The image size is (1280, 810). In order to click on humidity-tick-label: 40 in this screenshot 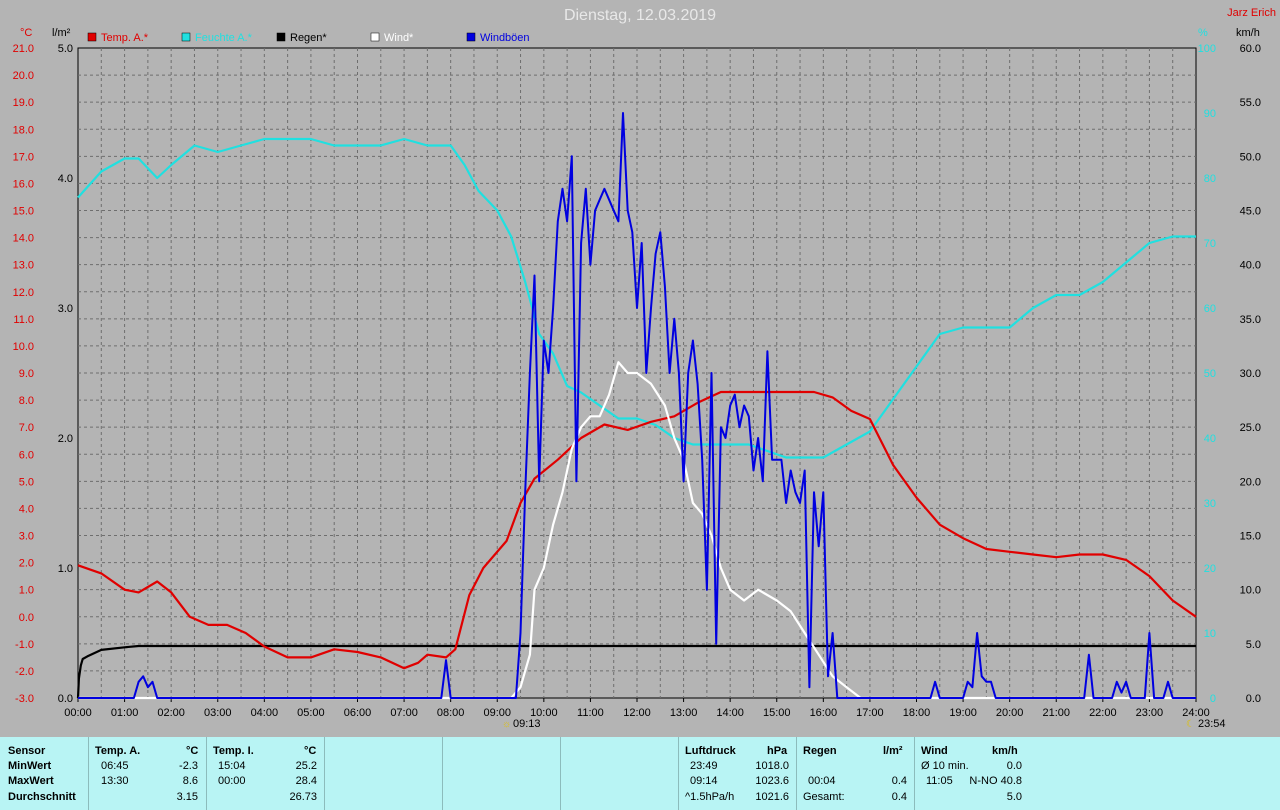, I will do `click(1210, 439)`.